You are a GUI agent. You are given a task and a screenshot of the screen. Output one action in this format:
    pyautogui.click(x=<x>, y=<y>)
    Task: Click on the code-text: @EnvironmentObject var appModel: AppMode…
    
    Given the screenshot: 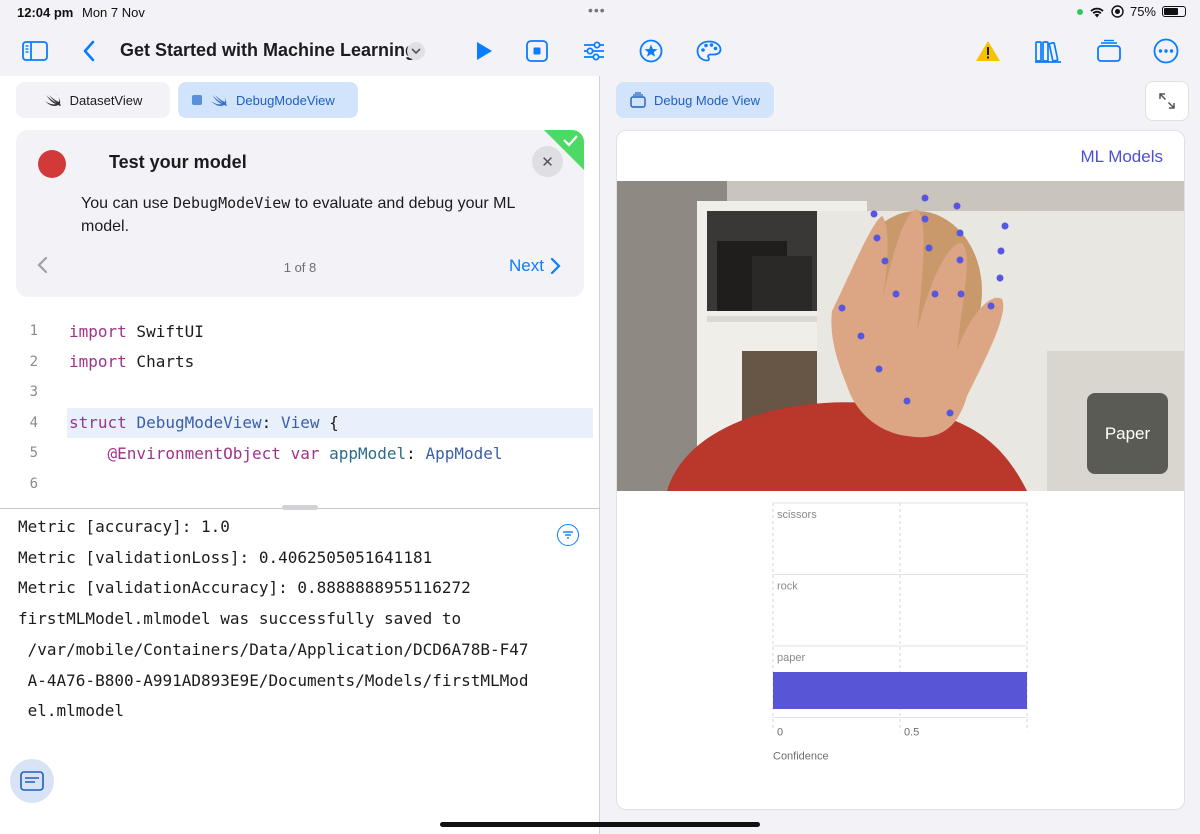 What is the action you would take?
    pyautogui.click(x=286, y=453)
    